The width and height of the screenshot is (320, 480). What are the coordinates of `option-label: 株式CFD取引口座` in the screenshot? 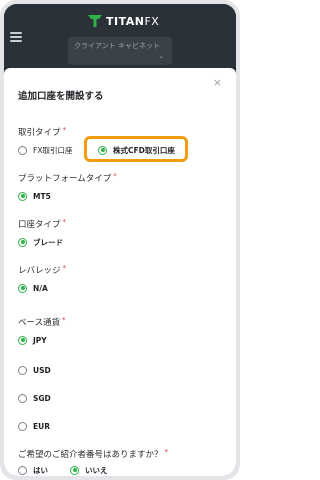 It's located at (144, 150).